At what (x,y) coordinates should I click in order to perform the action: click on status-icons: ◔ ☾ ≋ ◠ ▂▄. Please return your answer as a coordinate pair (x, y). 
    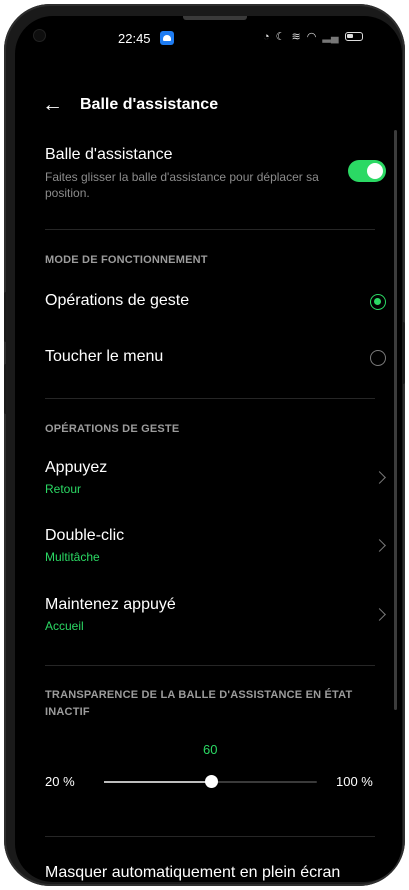
    Looking at the image, I should click on (313, 36).